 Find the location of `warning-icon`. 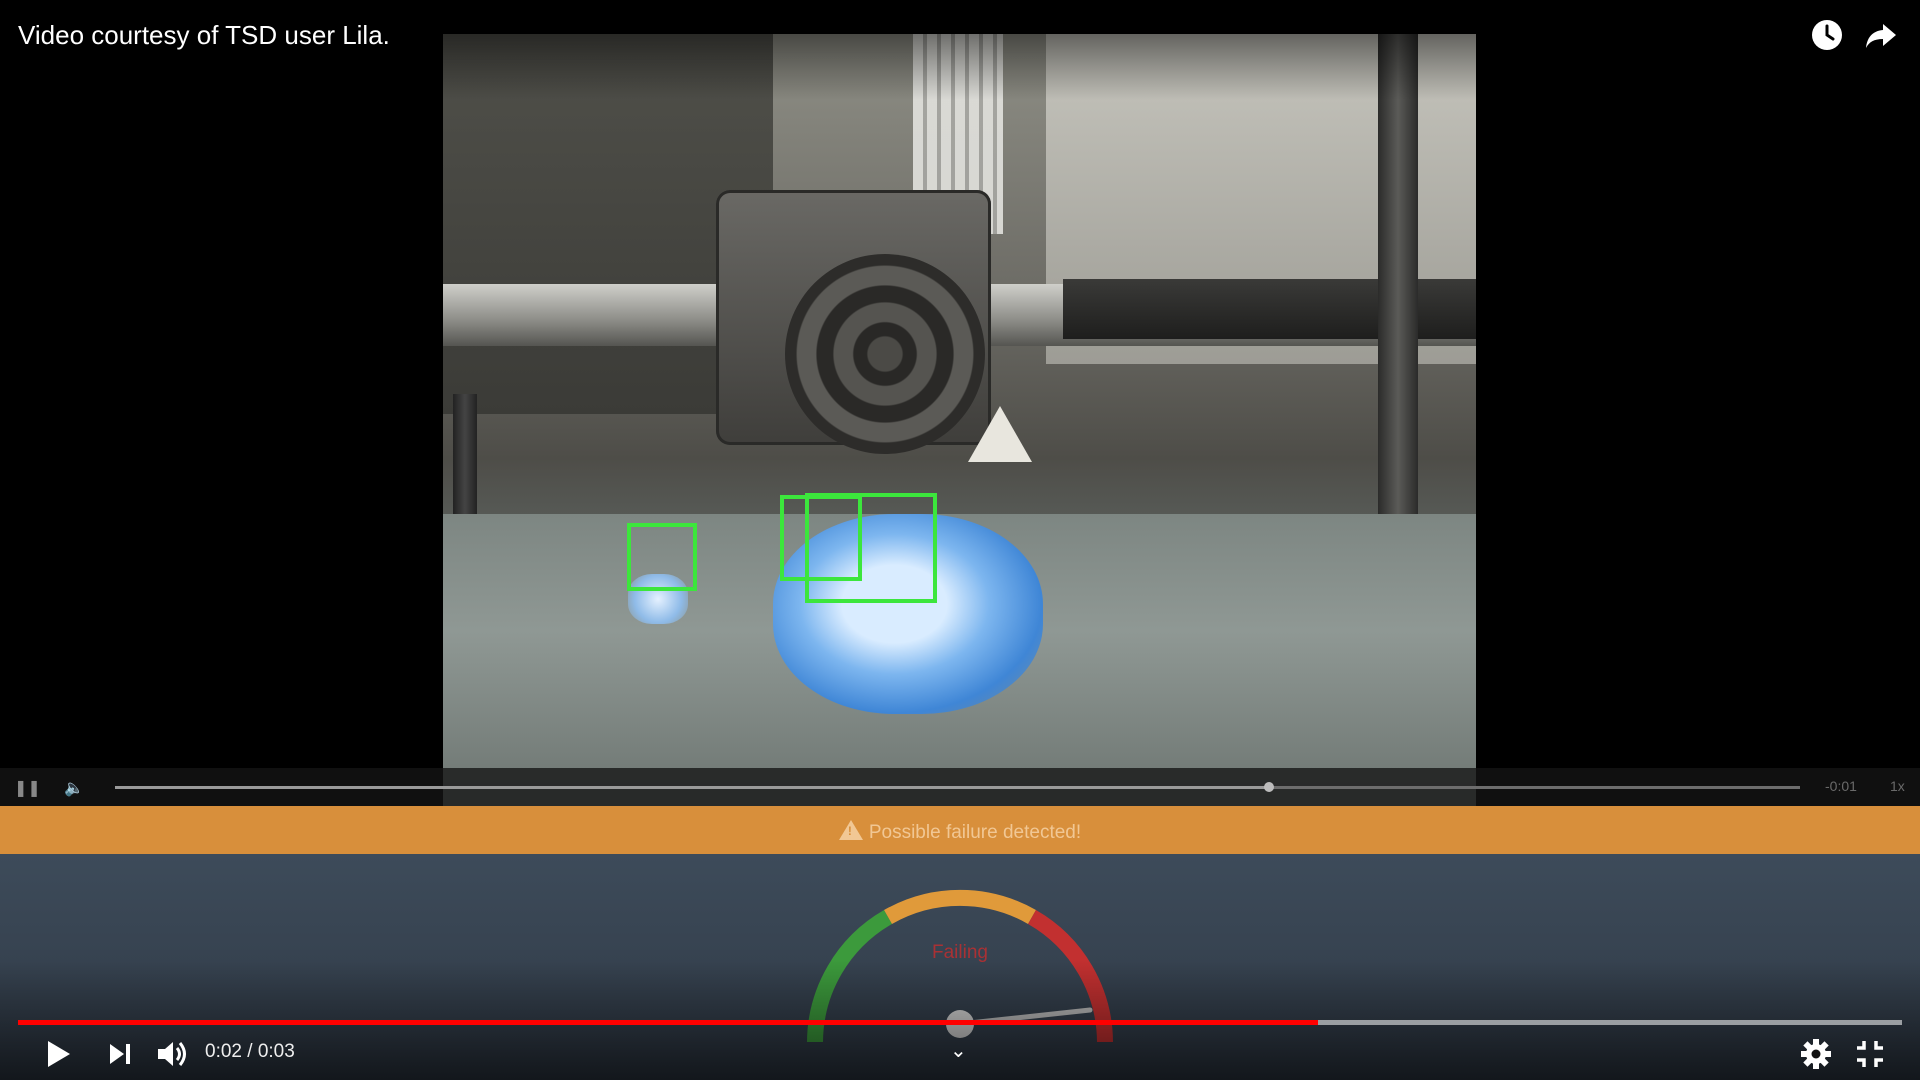

warning-icon is located at coordinates (850, 830).